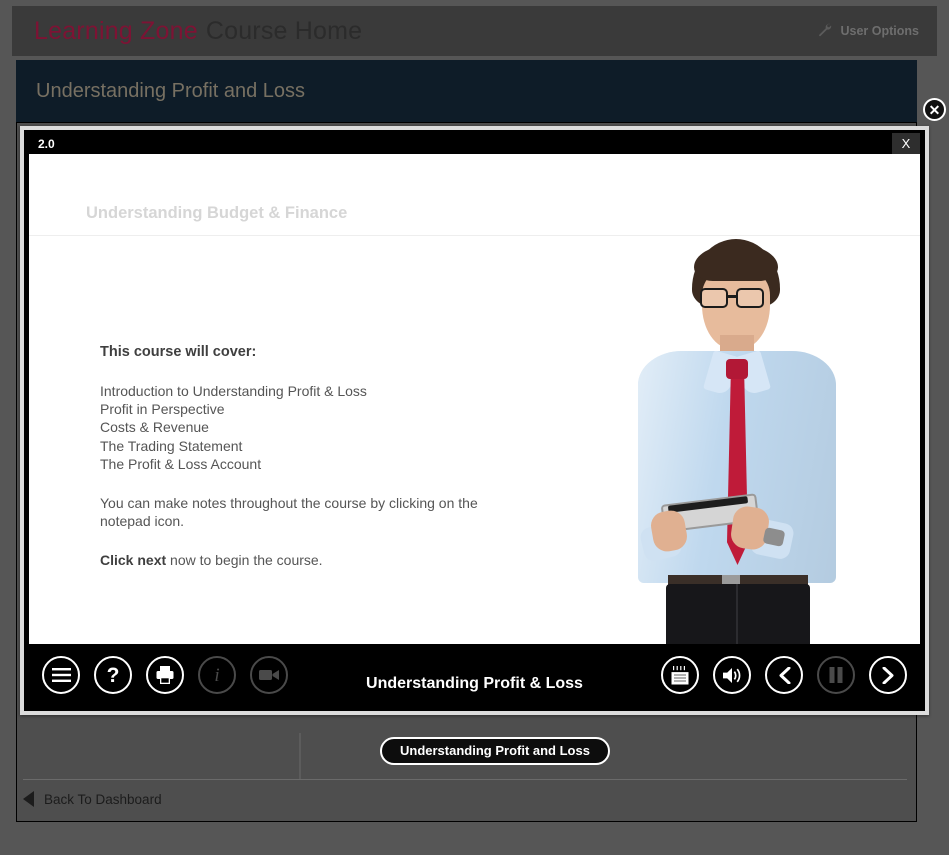  What do you see at coordinates (888, 675) in the screenshot?
I see `next-icon` at bounding box center [888, 675].